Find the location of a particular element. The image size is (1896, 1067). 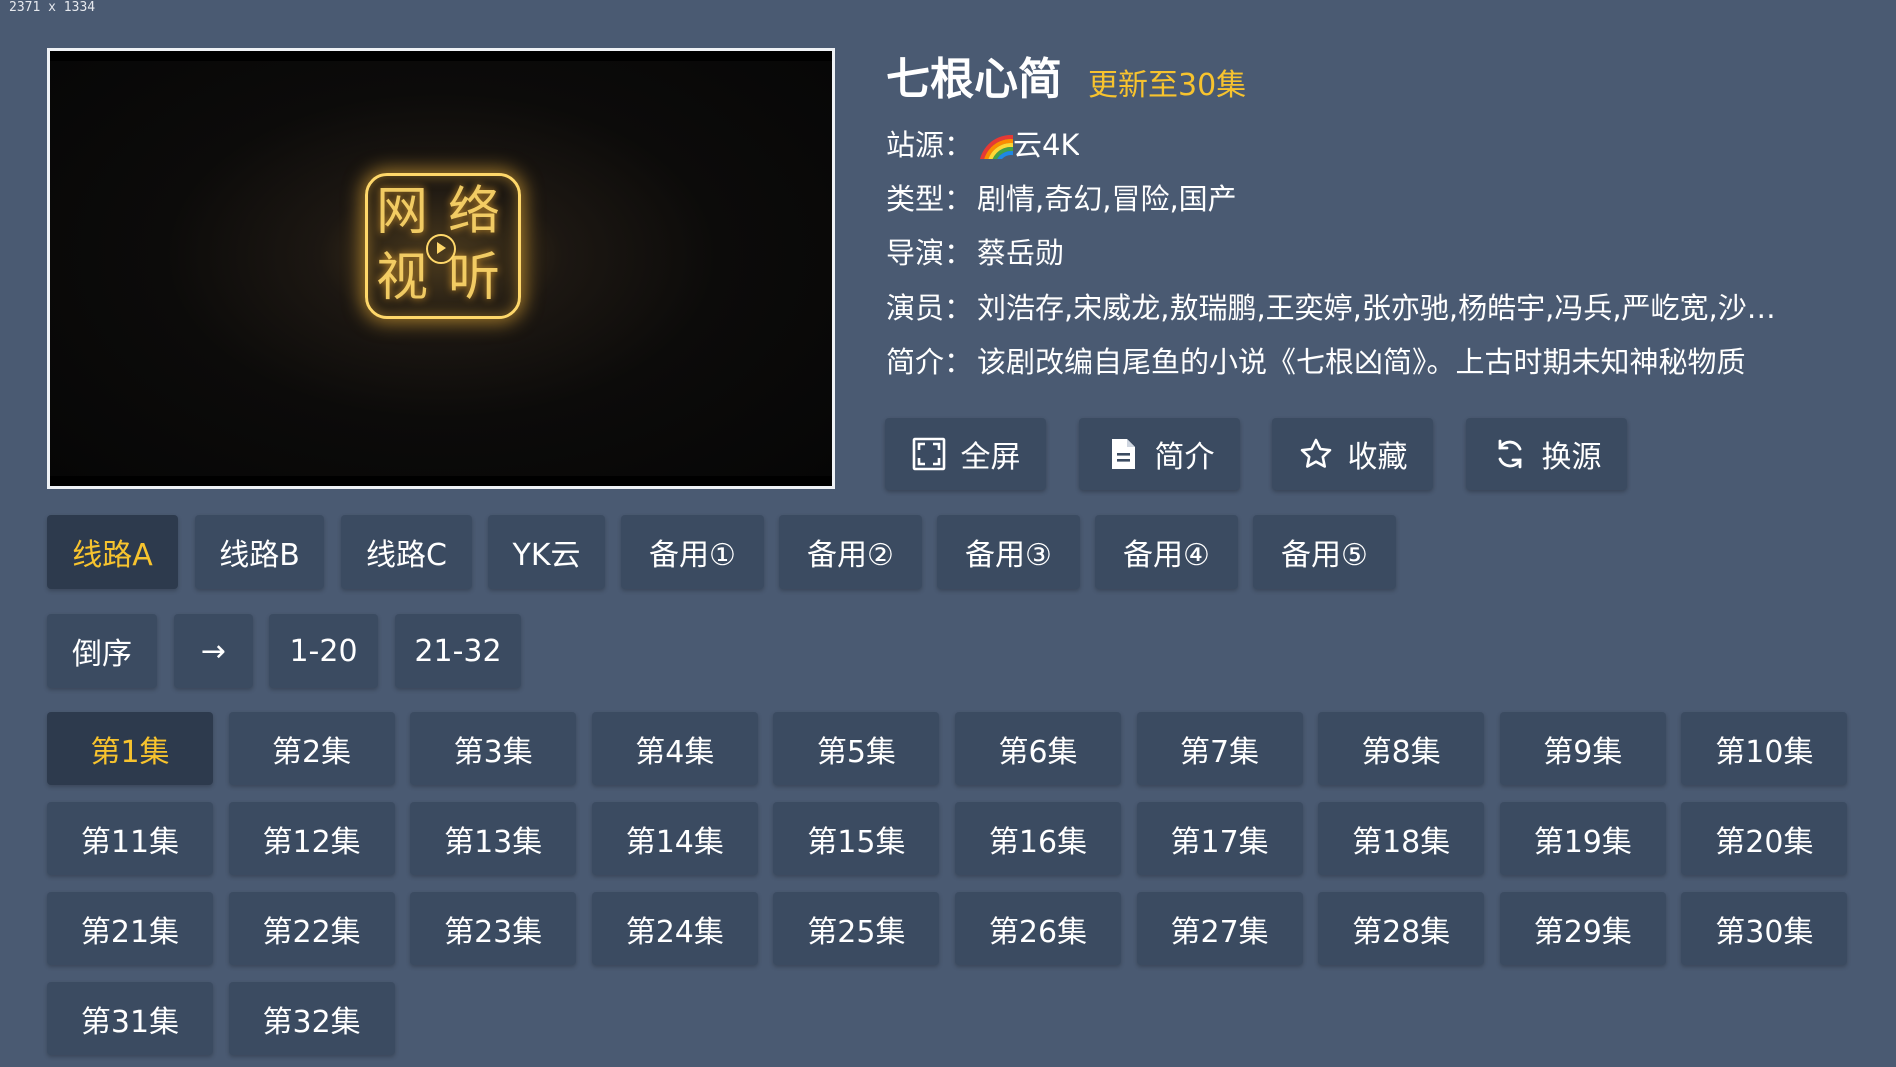

episode-button: 第7集 is located at coordinates (1219, 748).